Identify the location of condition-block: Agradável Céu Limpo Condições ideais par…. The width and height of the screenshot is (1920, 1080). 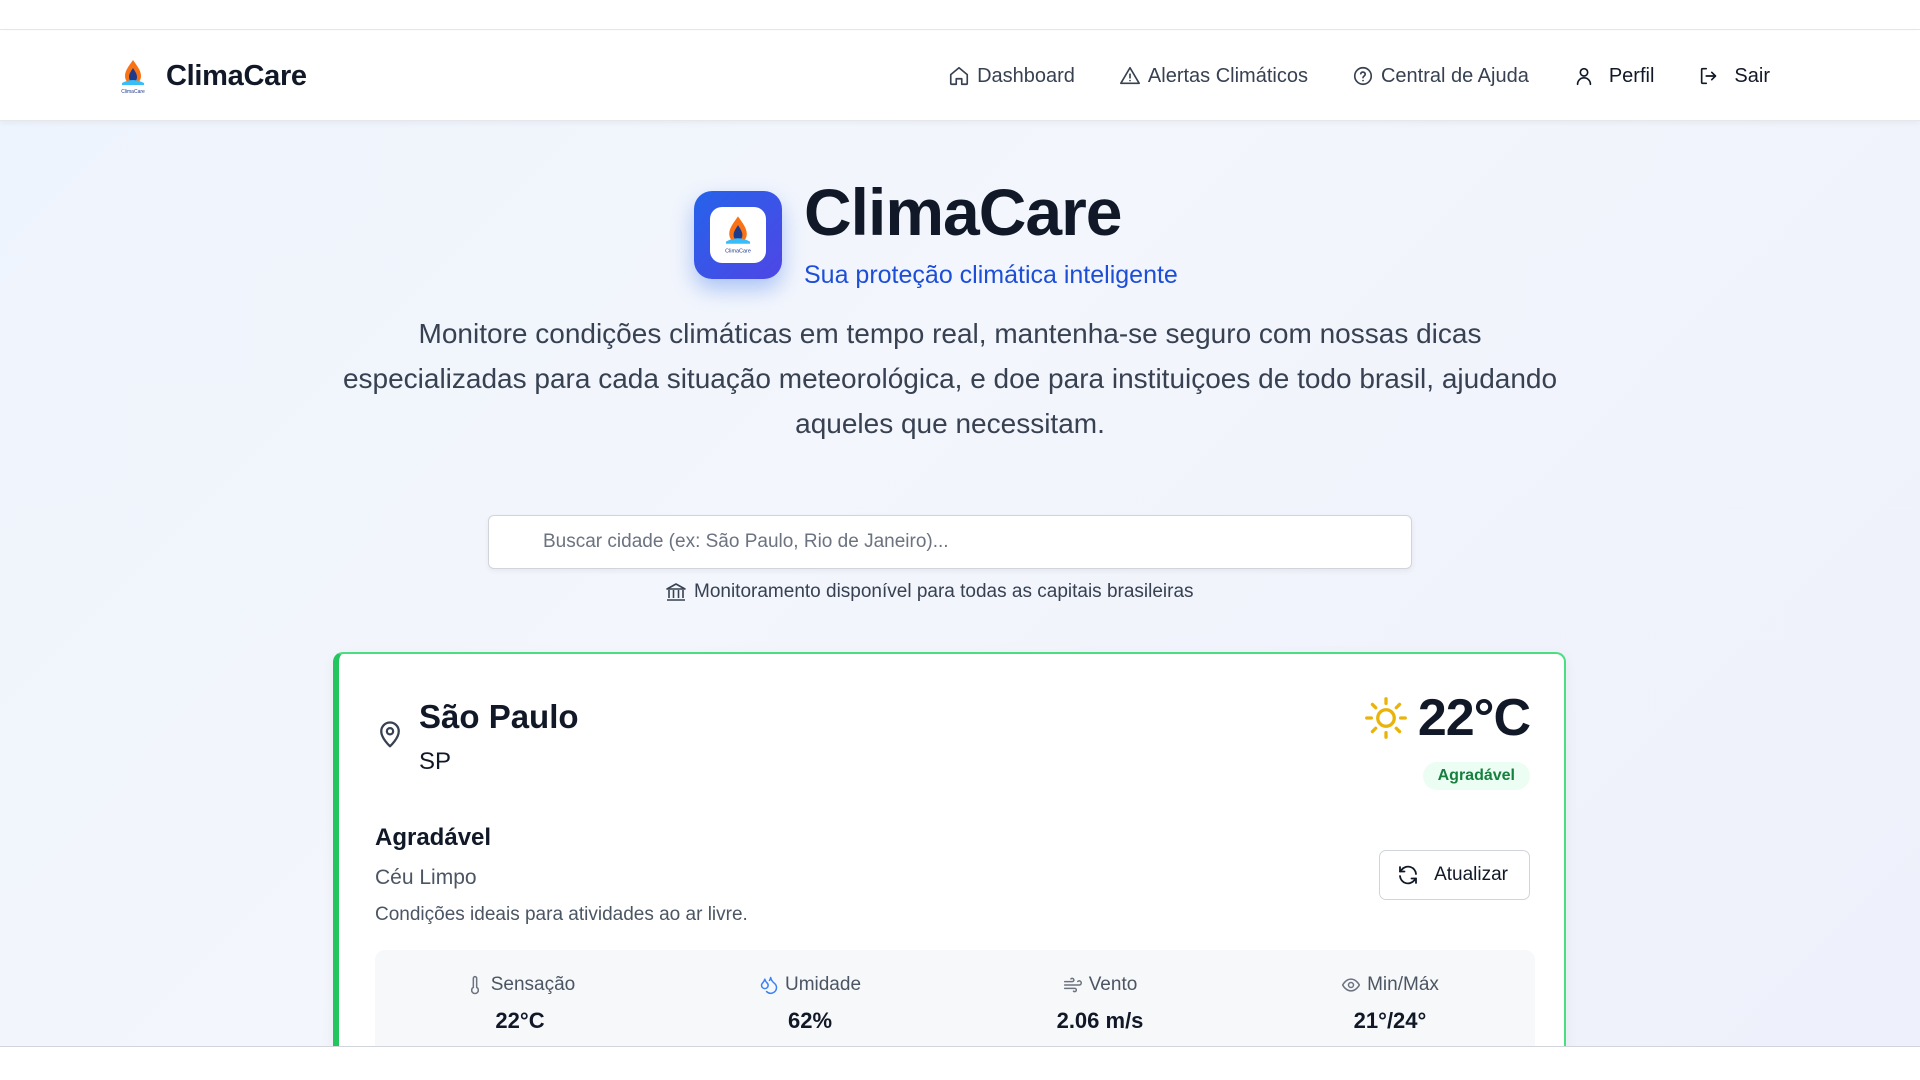
(561, 875).